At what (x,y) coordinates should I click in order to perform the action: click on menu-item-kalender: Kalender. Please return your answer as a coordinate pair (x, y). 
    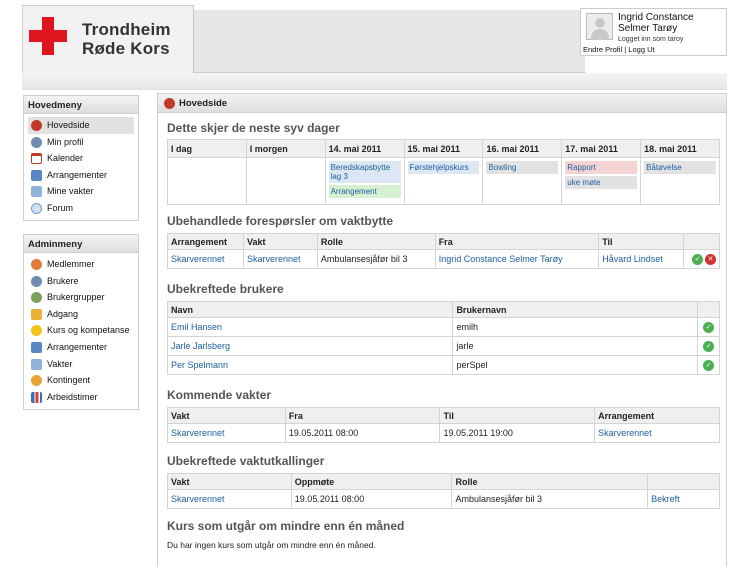
    Looking at the image, I should click on (81, 158).